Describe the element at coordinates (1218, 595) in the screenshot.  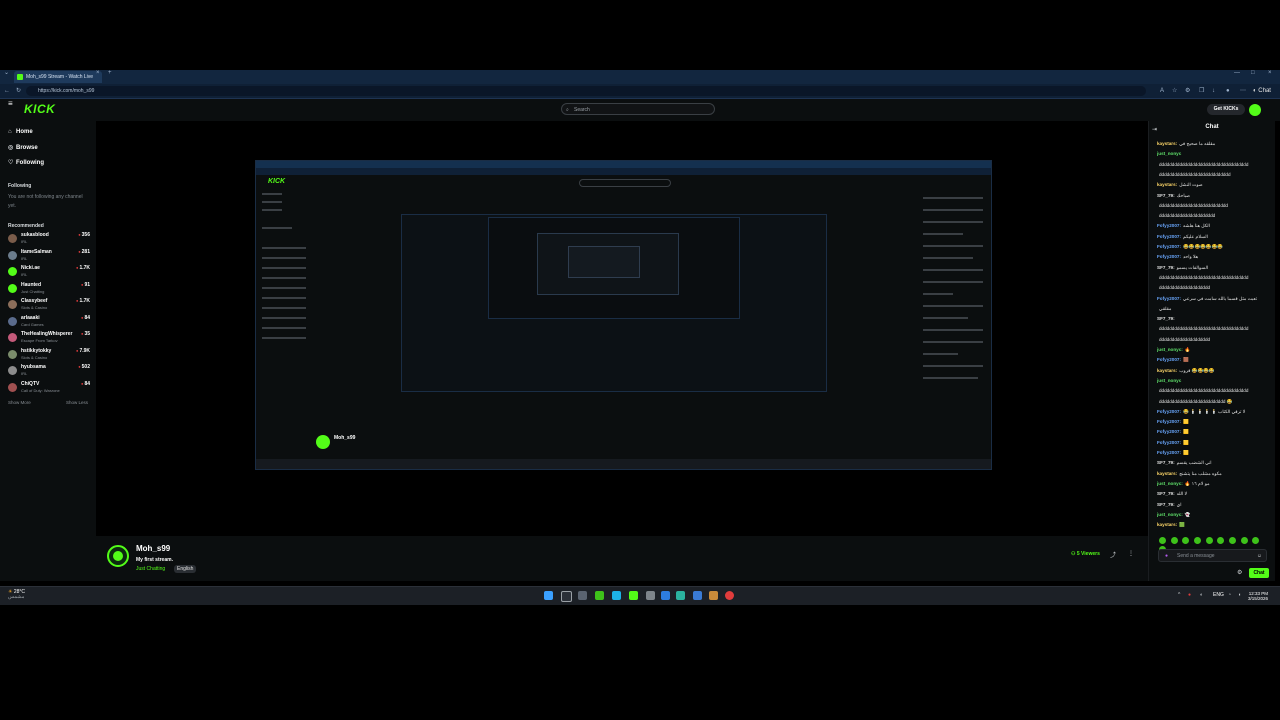
I see `language-indicator: ENG` at that location.